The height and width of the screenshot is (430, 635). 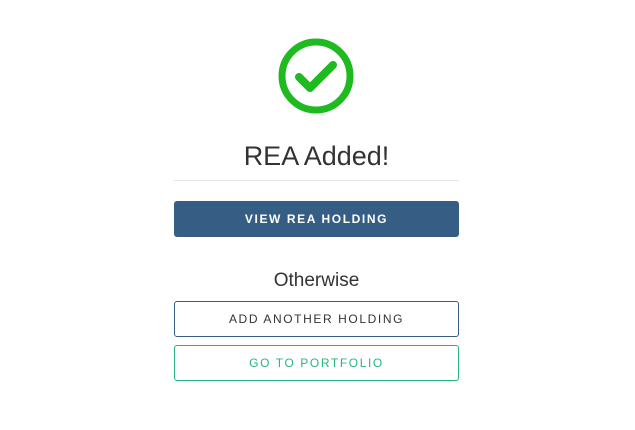 What do you see at coordinates (316, 280) in the screenshot?
I see `otherwise-label: Otherwise` at bounding box center [316, 280].